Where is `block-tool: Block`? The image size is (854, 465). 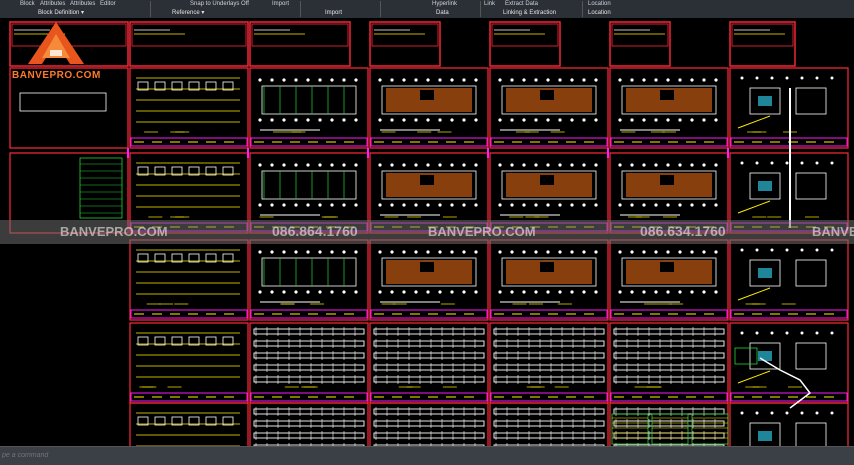 block-tool: Block is located at coordinates (27, 4).